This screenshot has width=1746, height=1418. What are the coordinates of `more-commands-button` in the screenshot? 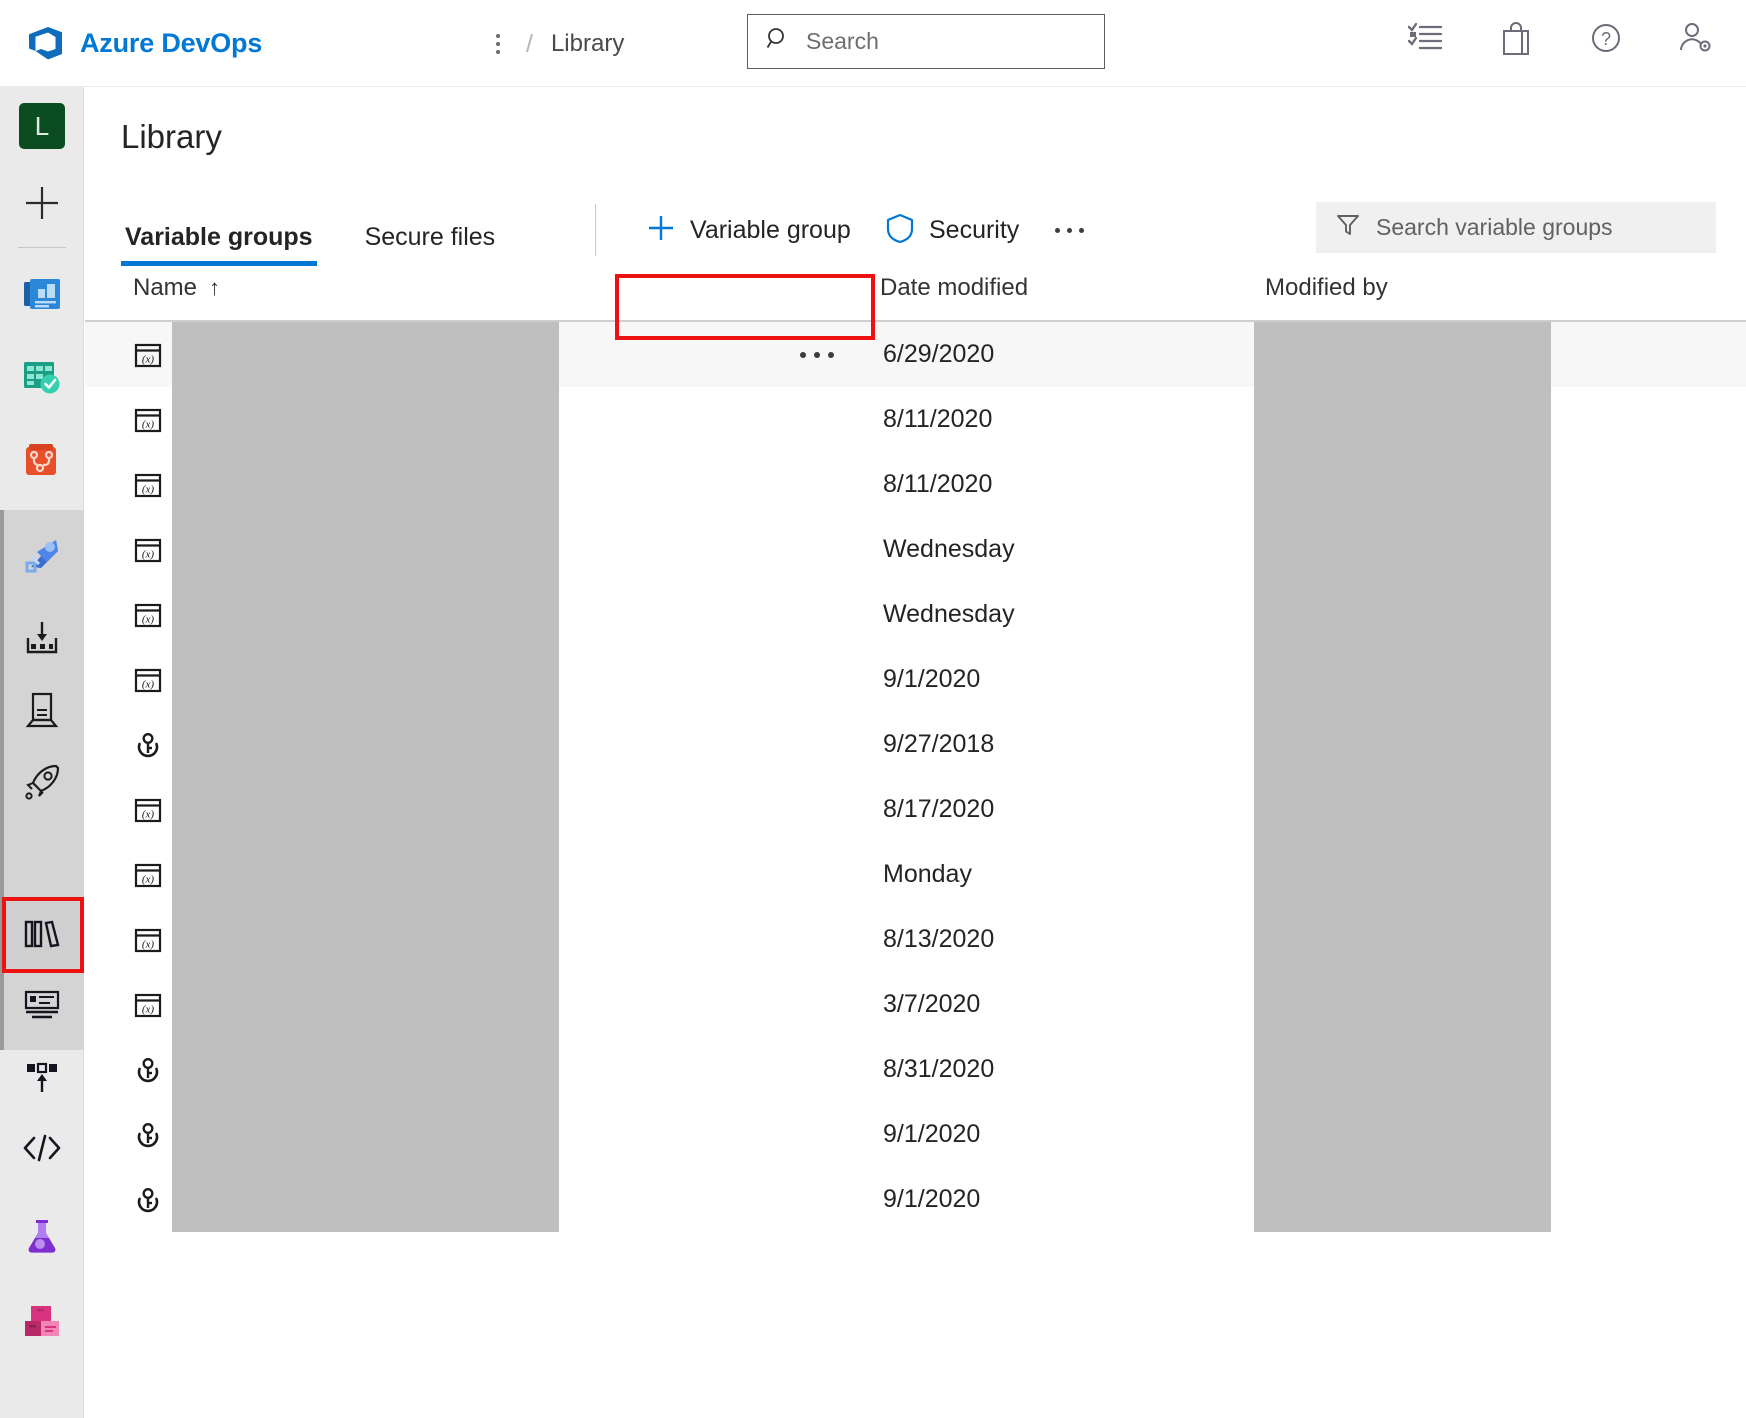 It's located at (1069, 230).